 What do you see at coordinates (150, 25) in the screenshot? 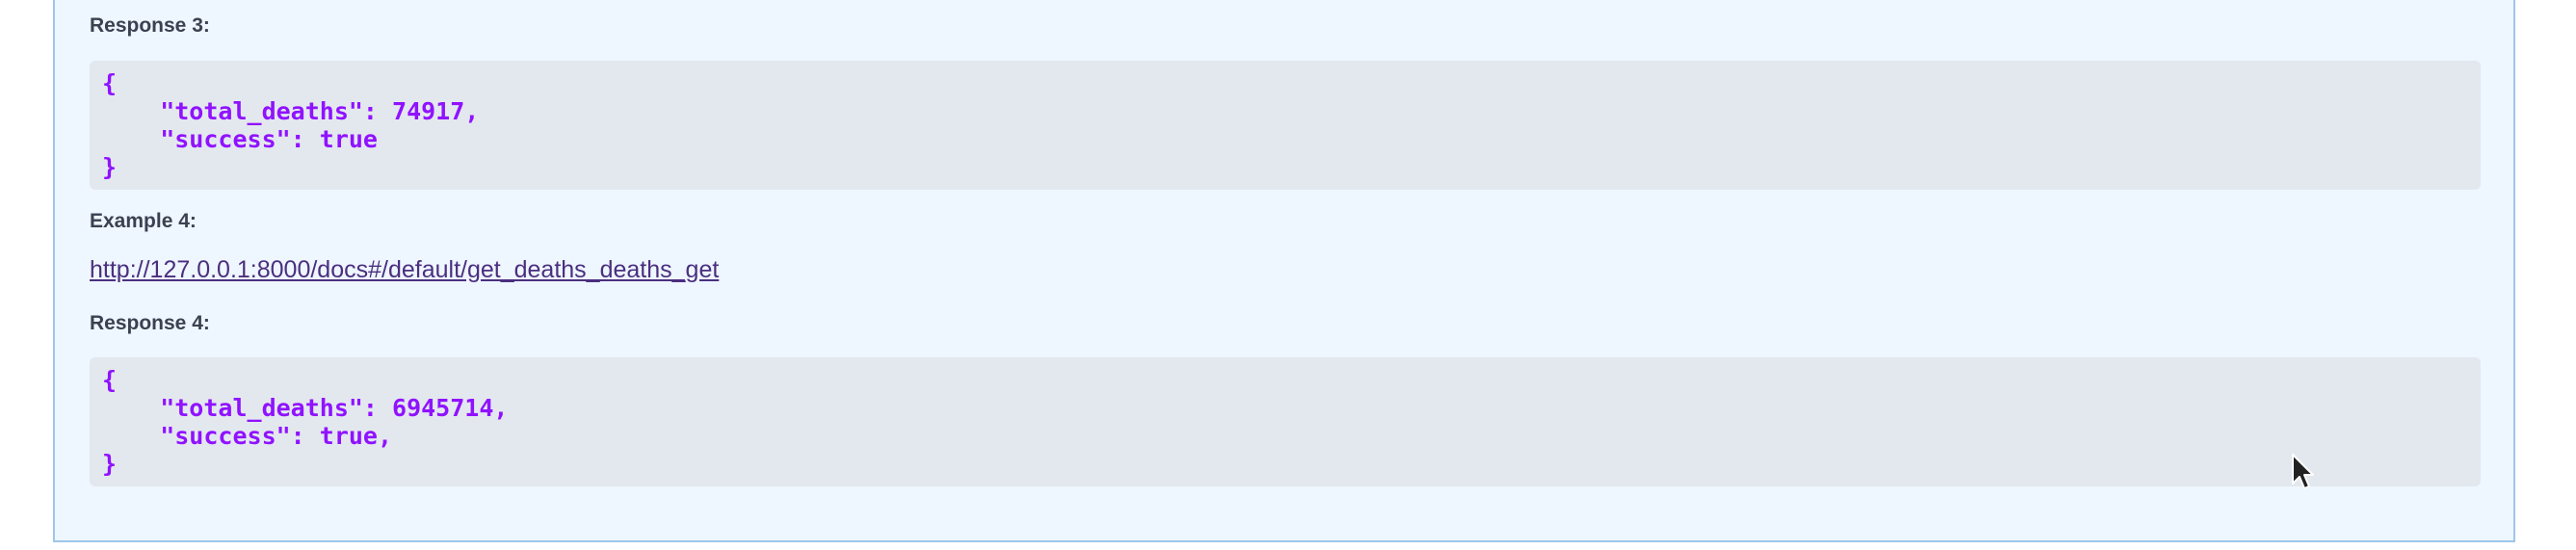
I see `response-3-label: Response 3:` at bounding box center [150, 25].